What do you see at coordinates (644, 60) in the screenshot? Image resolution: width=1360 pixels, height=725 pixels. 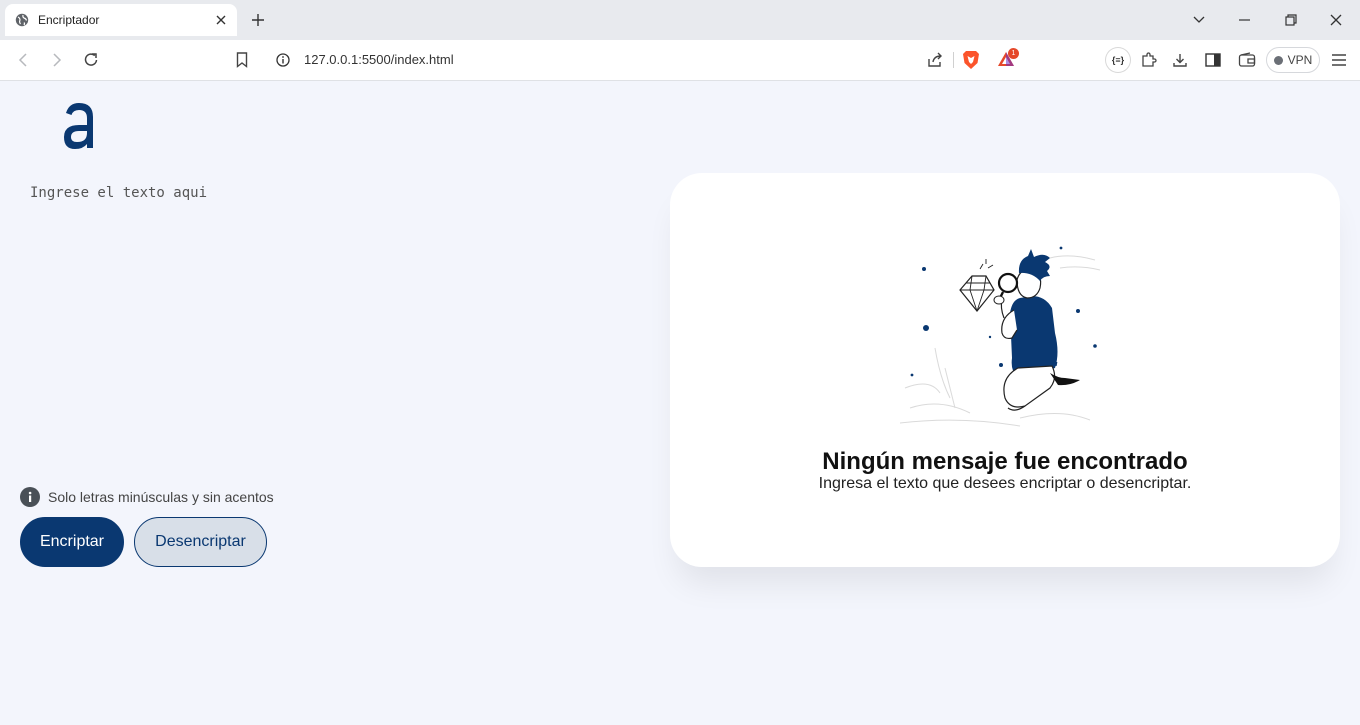 I see `address-bar: 127.0.0.1:5500/index.html 1` at bounding box center [644, 60].